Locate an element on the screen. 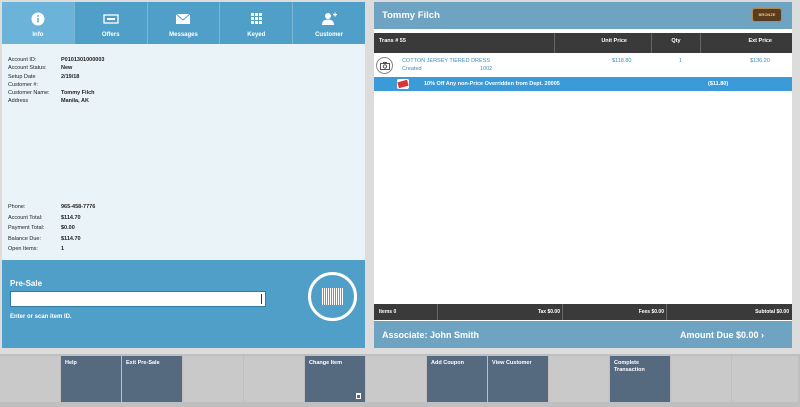  info-icon is located at coordinates (38, 19).